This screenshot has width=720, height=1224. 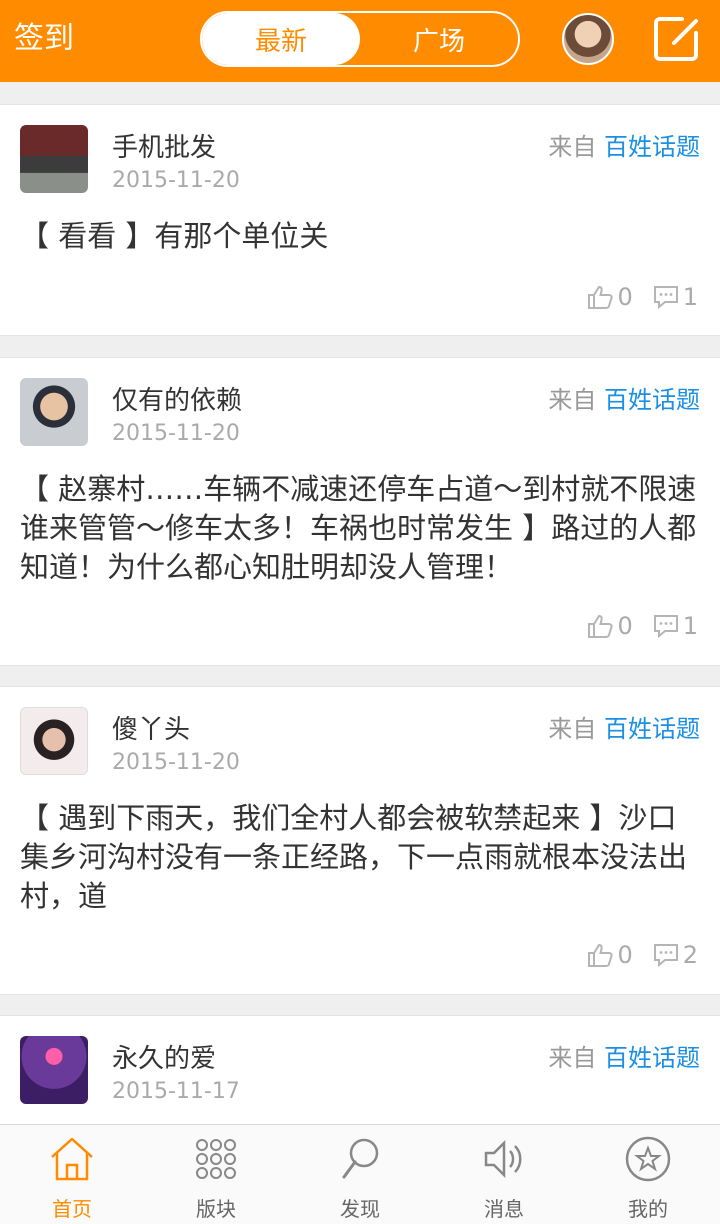 What do you see at coordinates (648, 1209) in the screenshot?
I see `tab-label: 我的` at bounding box center [648, 1209].